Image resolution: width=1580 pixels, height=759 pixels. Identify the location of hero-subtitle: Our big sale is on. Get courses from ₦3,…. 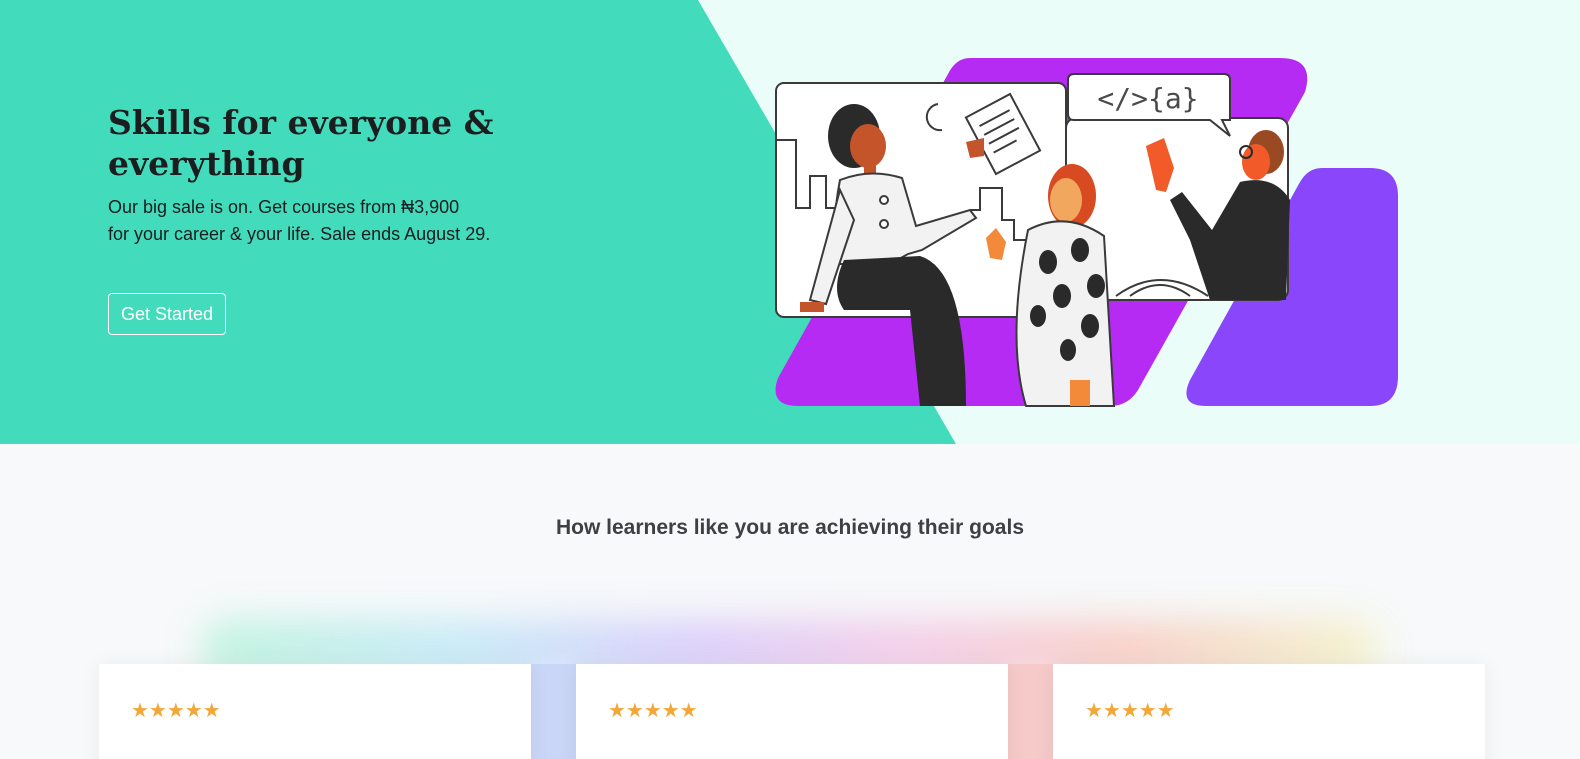
(318, 221).